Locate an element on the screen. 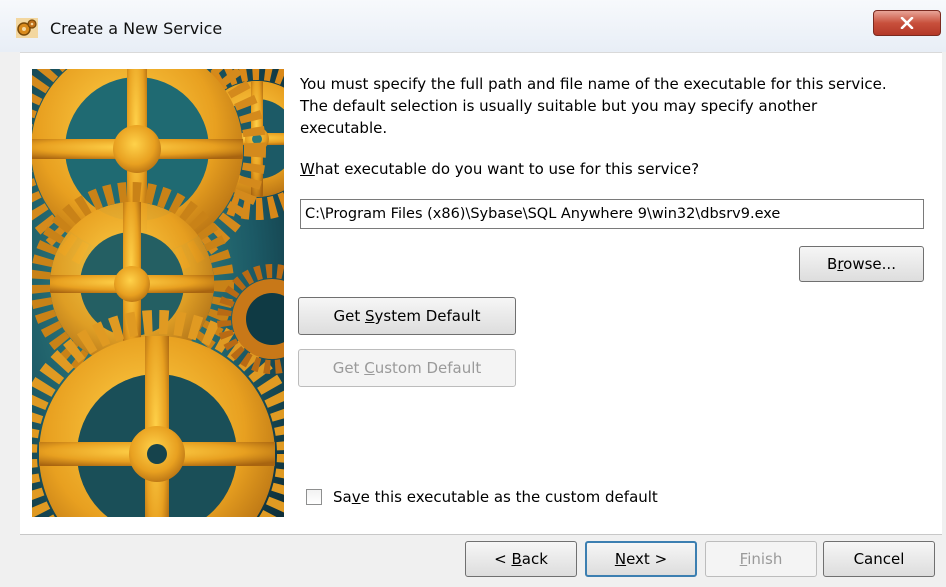 This screenshot has width=946, height=587. finish-label-post: inish is located at coordinates (765, 559).